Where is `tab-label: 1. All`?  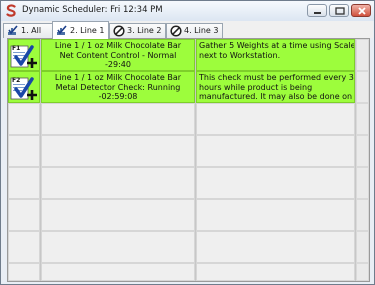 tab-label: 1. All is located at coordinates (31, 30).